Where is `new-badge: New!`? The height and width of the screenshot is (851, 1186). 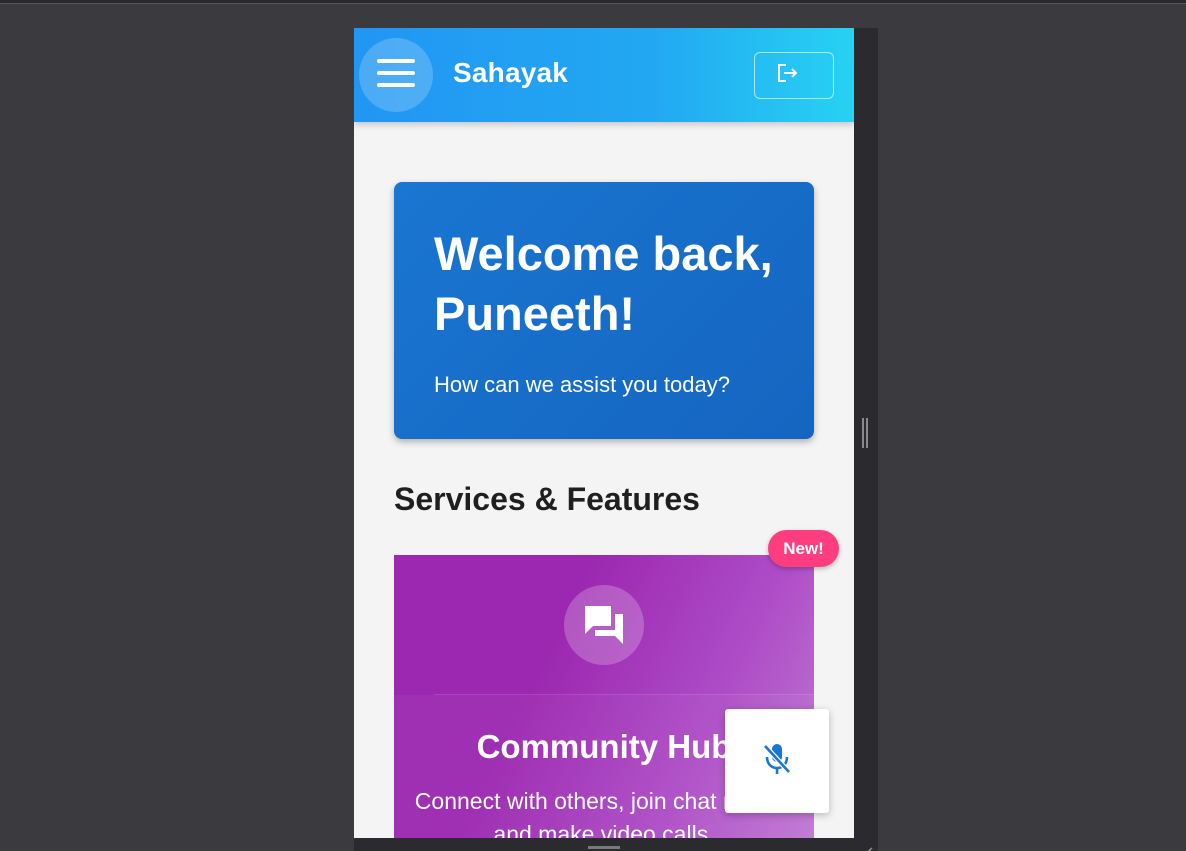 new-badge: New! is located at coordinates (803, 548).